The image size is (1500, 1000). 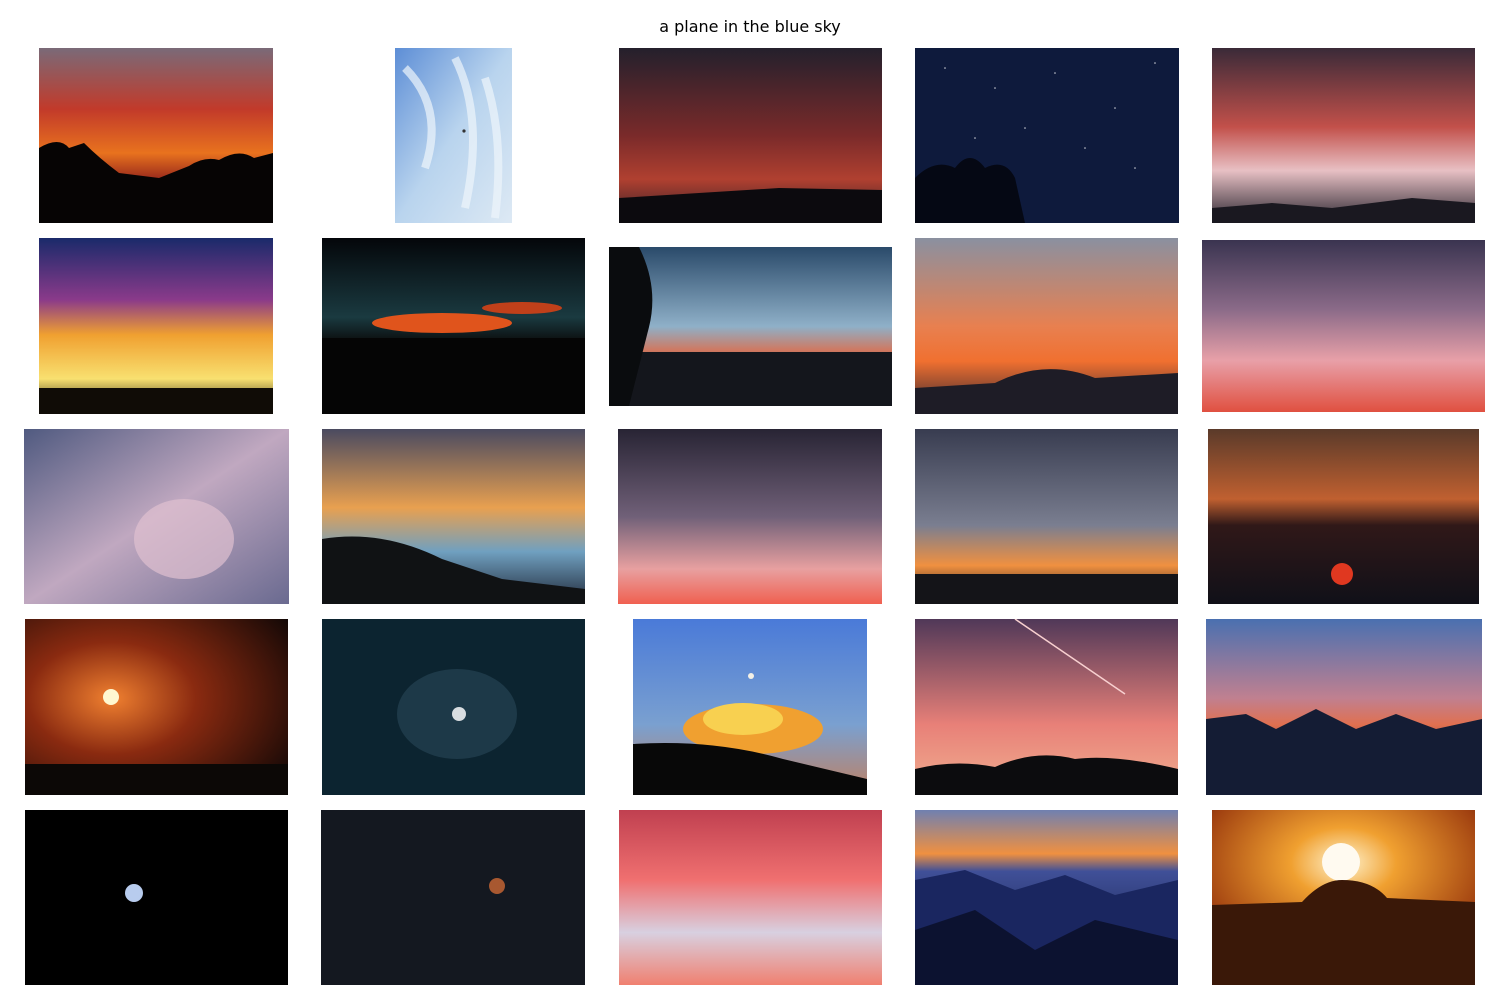 I want to click on image-moon-behind-clouds-teal, so click(x=453, y=707).